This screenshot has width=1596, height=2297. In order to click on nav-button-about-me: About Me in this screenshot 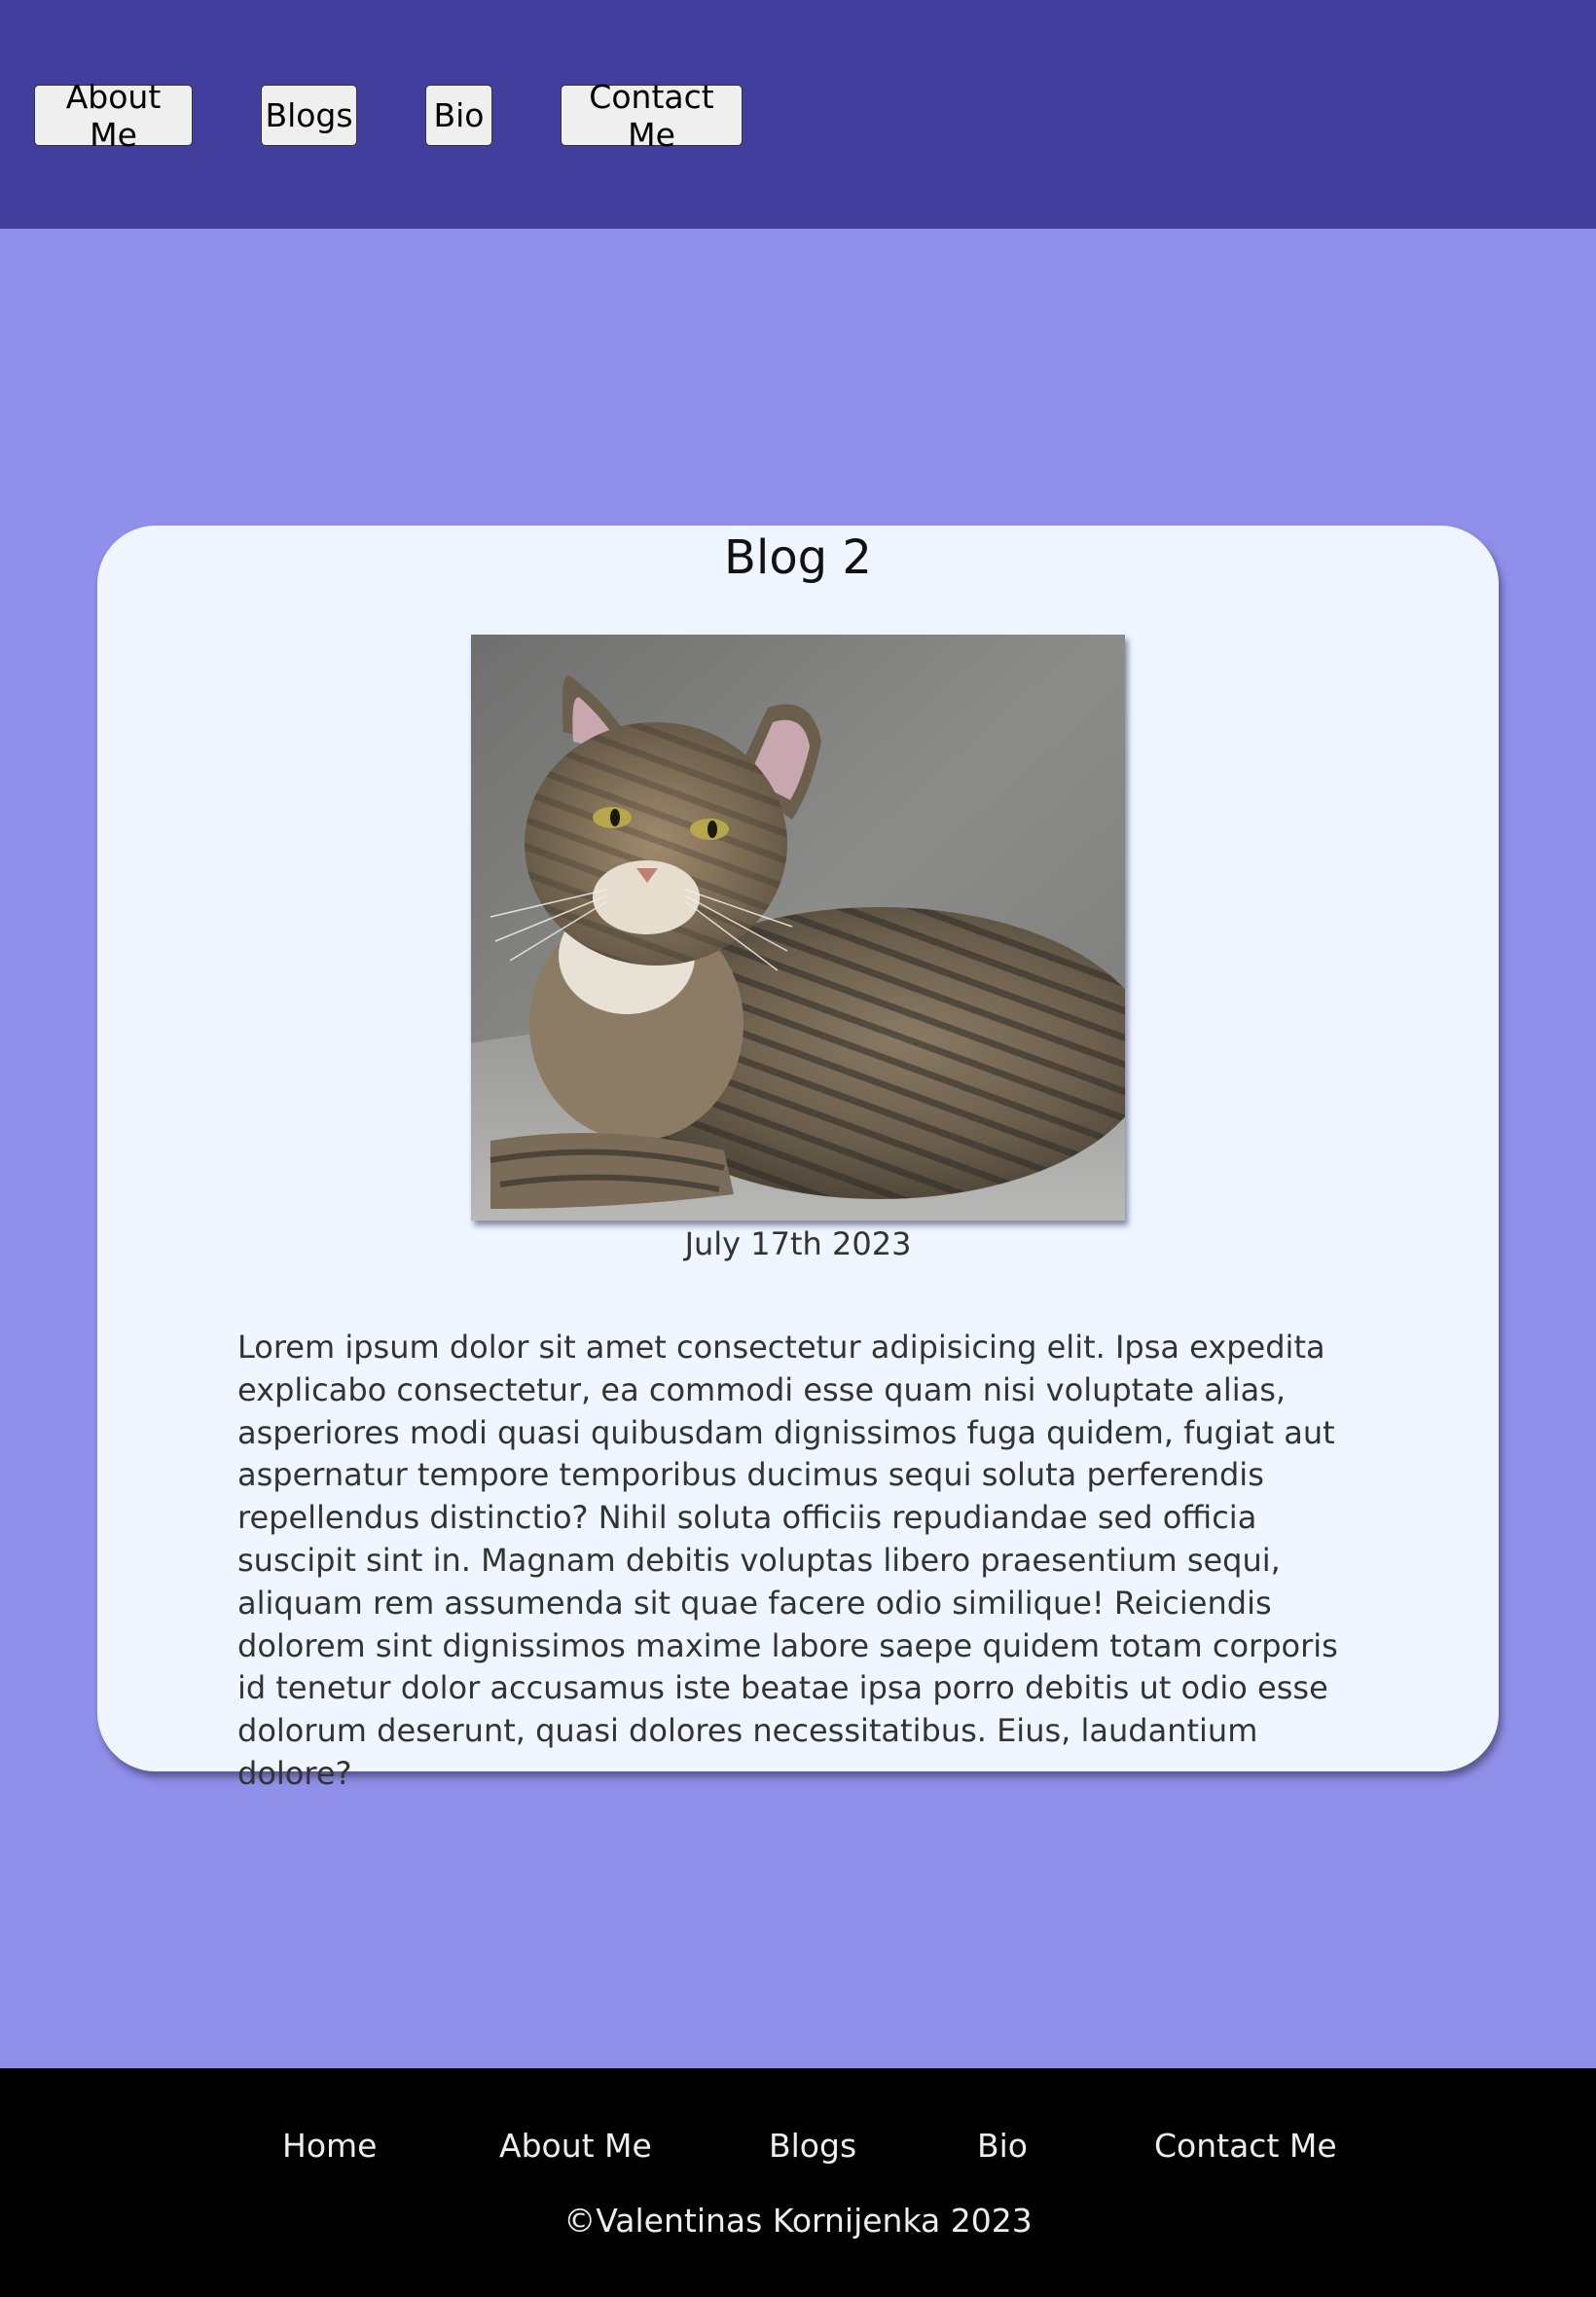, I will do `click(114, 116)`.